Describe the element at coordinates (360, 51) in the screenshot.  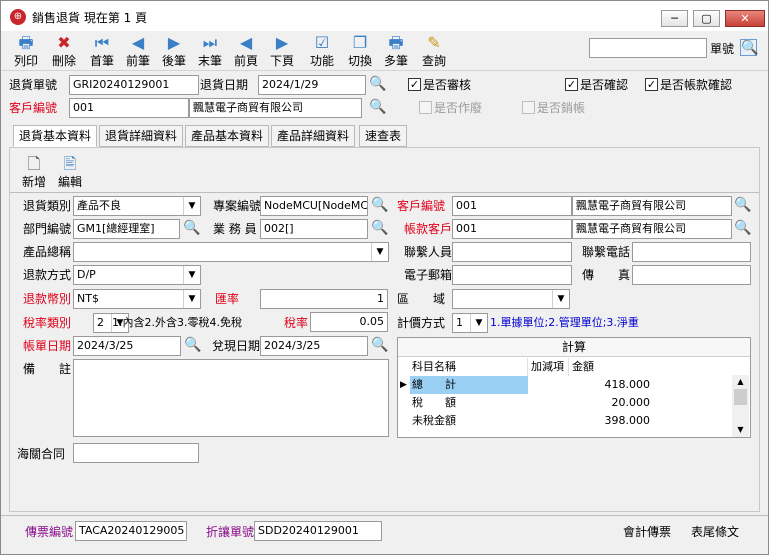
I see `switch-button: ❐ 切換` at that location.